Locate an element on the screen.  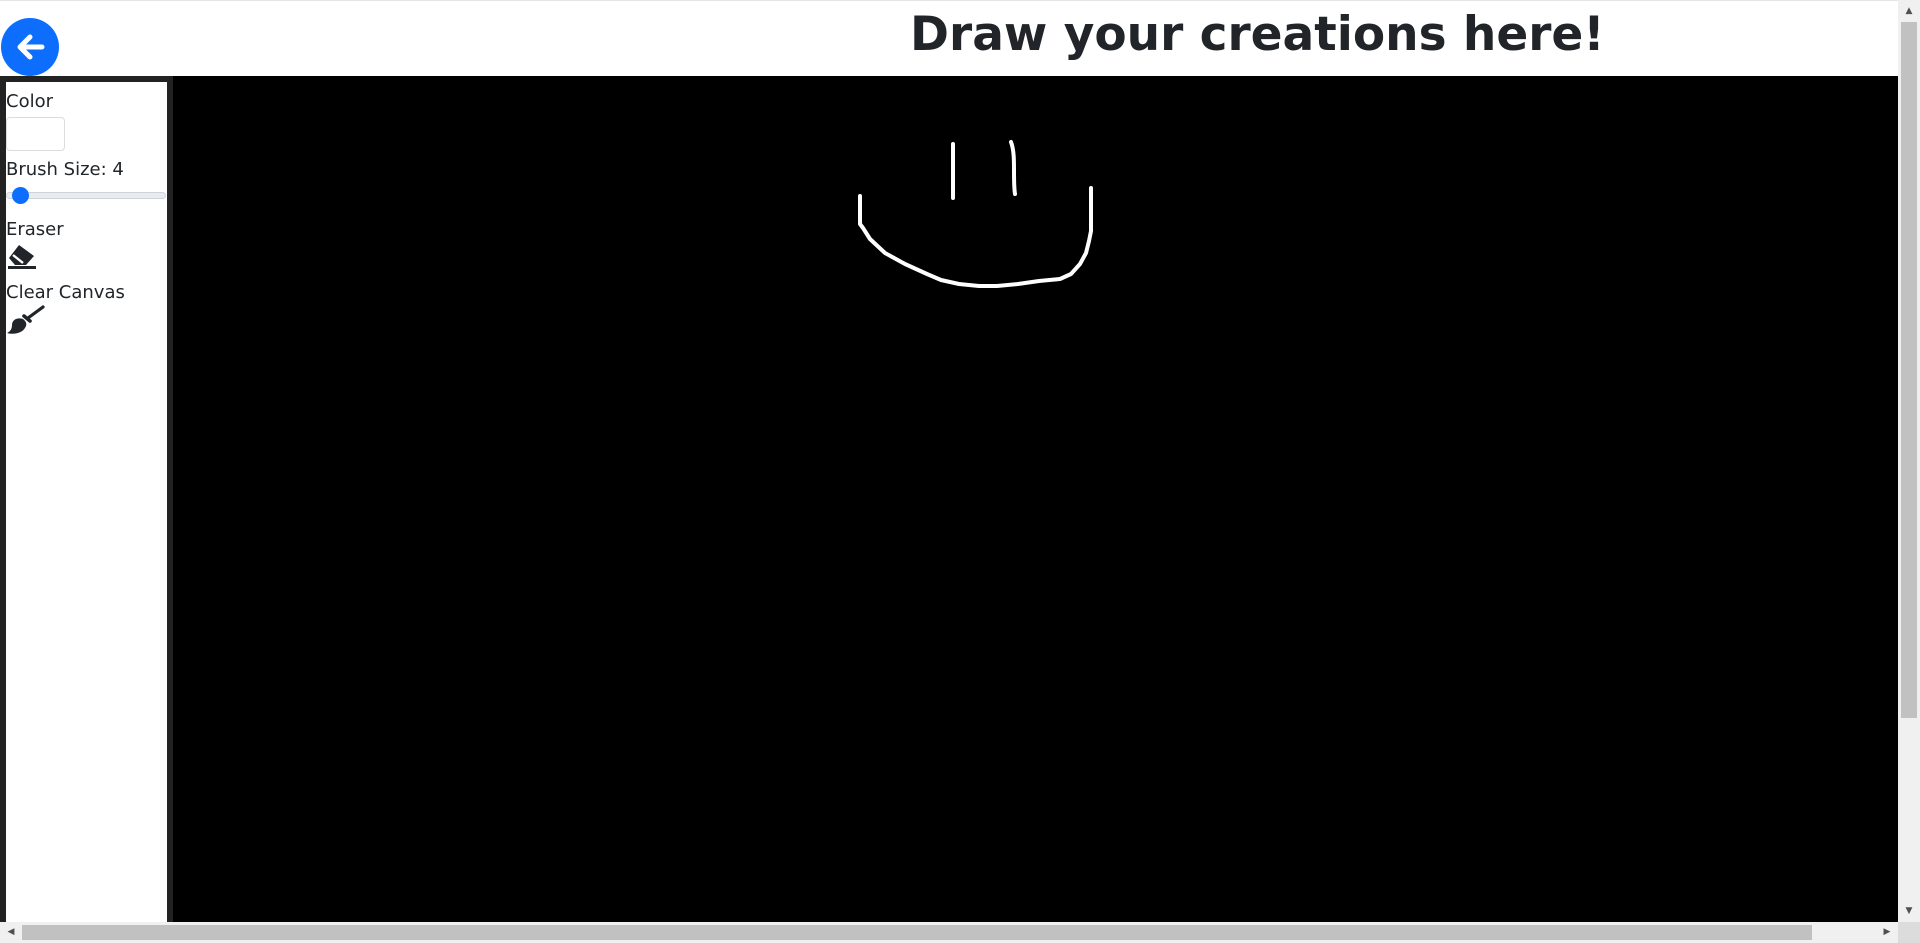
page-title: Draw your creations here! is located at coordinates (1257, 34).